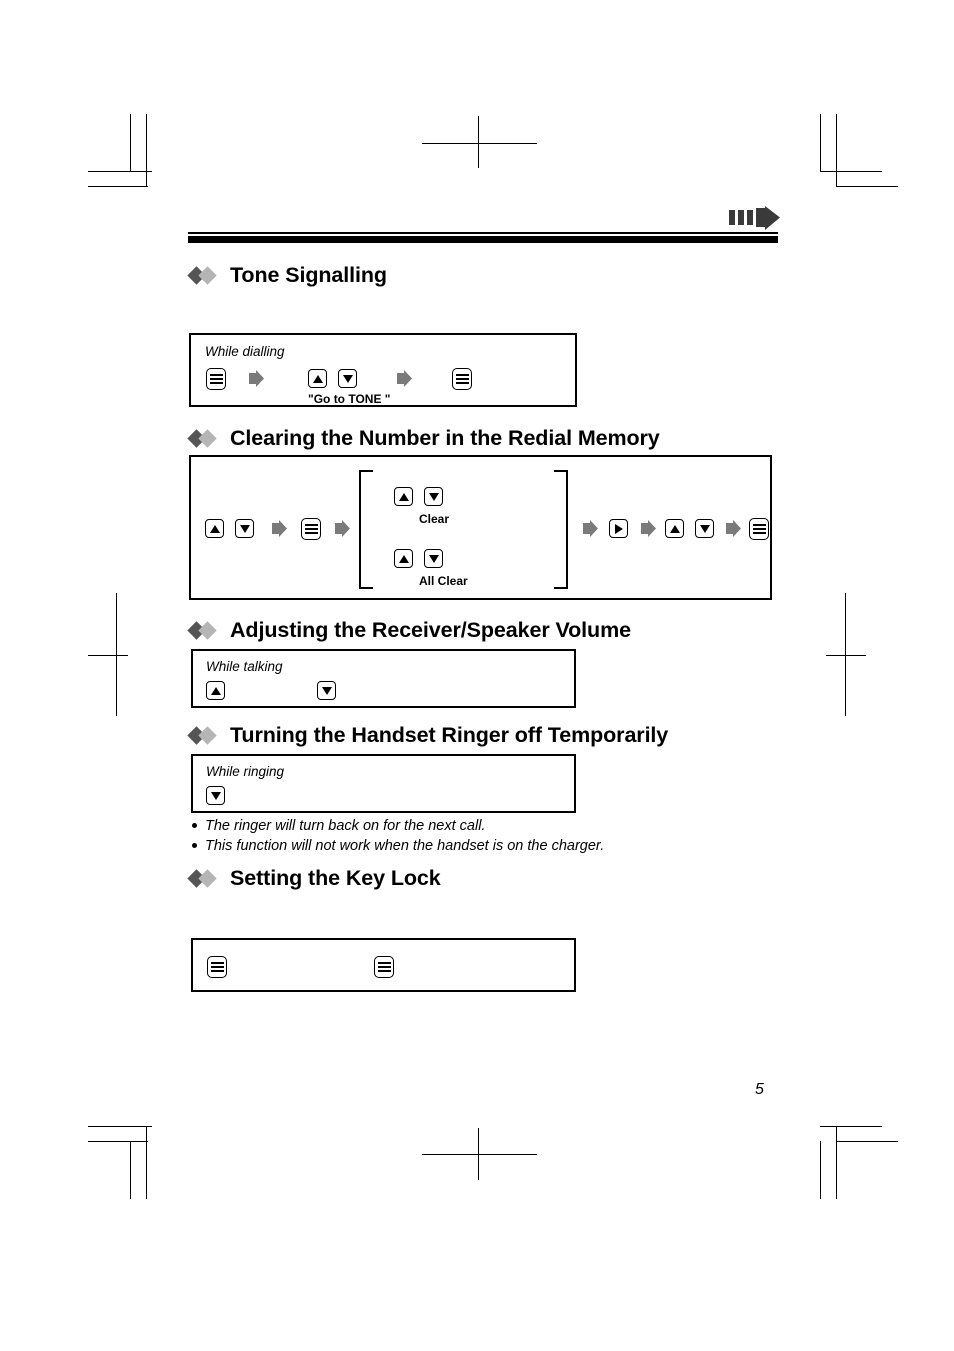  What do you see at coordinates (245, 771) in the screenshot?
I see `procedure-caption: While ringing` at bounding box center [245, 771].